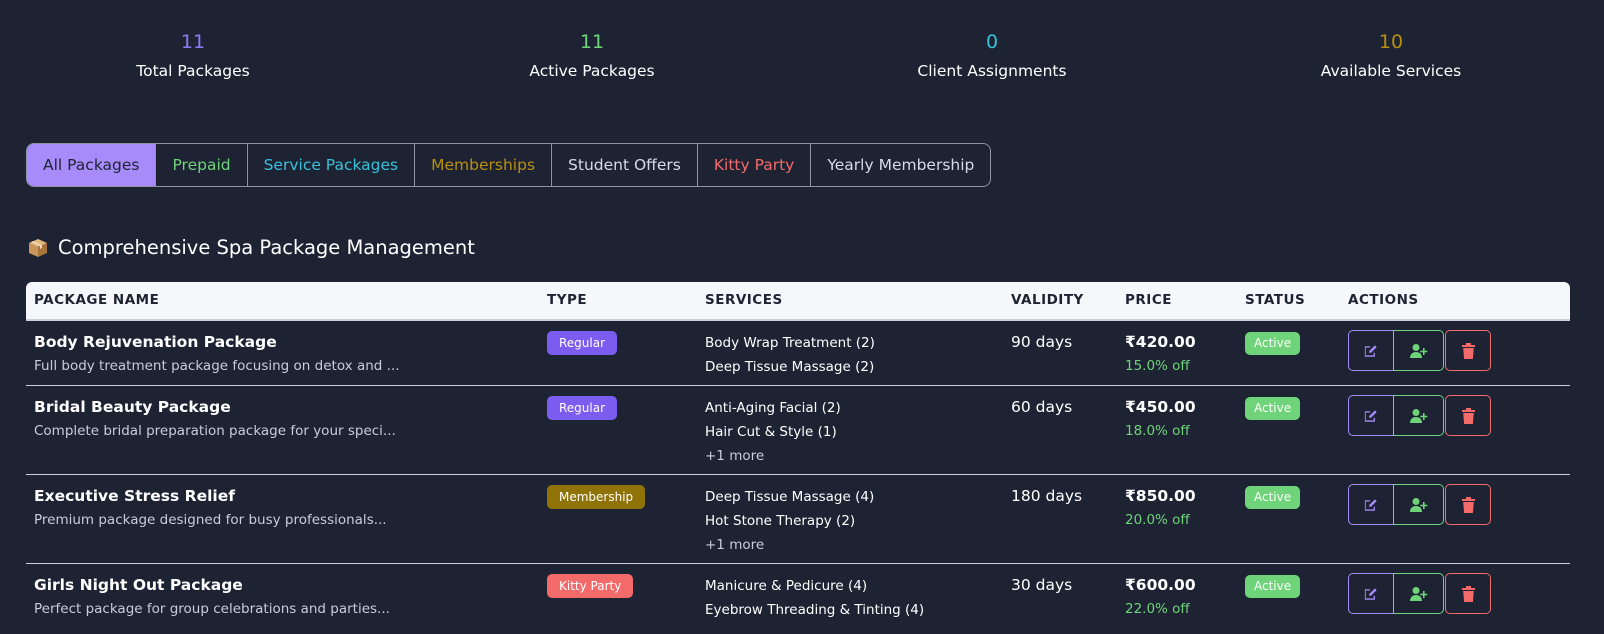 The image size is (1604, 634). I want to click on tab-student-offers: Student Offers, so click(625, 165).